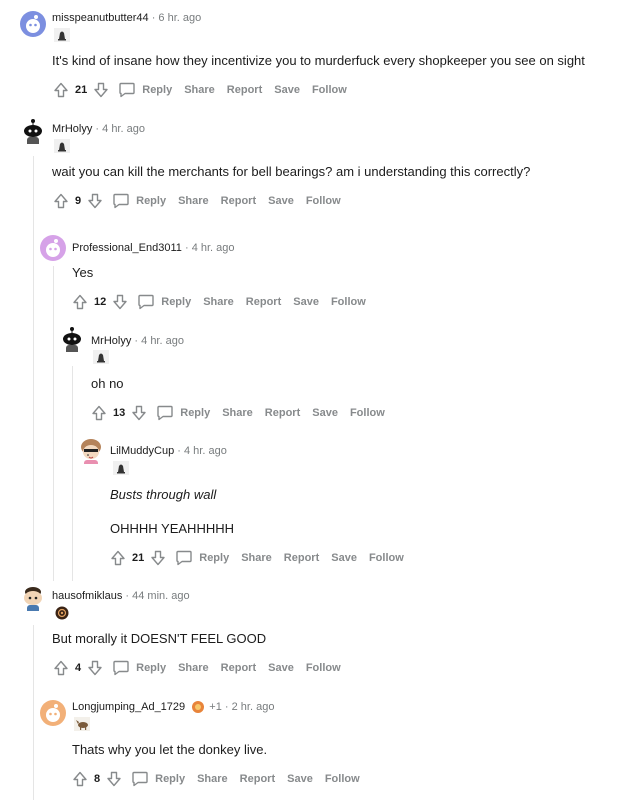 The width and height of the screenshot is (636, 800). What do you see at coordinates (257, 779) in the screenshot?
I see `report-button: Report` at bounding box center [257, 779].